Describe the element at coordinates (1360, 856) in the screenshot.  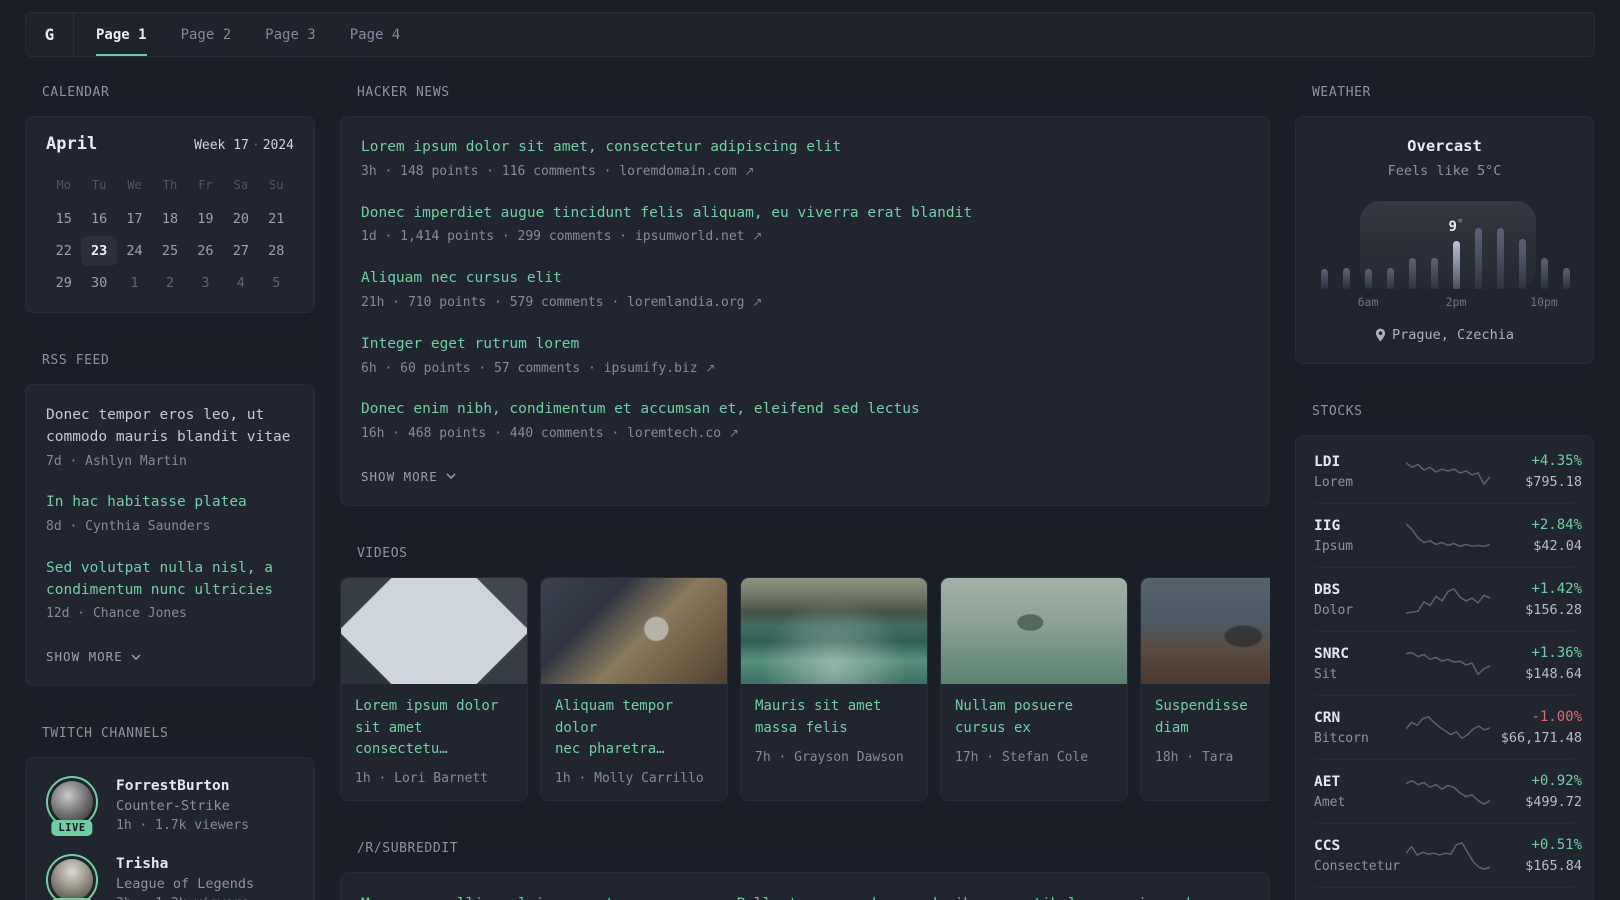
I see `stock-info: CCS Consectetur` at that location.